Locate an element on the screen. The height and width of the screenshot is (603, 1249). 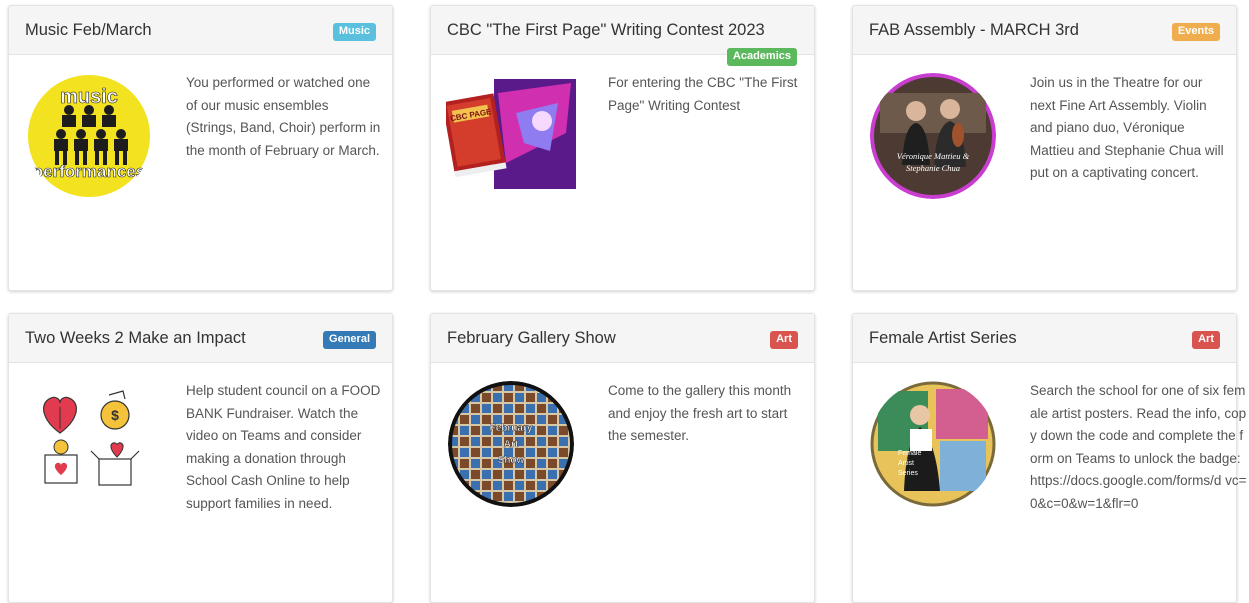
badge-card: February Gallery Show Art February Art S is located at coordinates (622, 458).